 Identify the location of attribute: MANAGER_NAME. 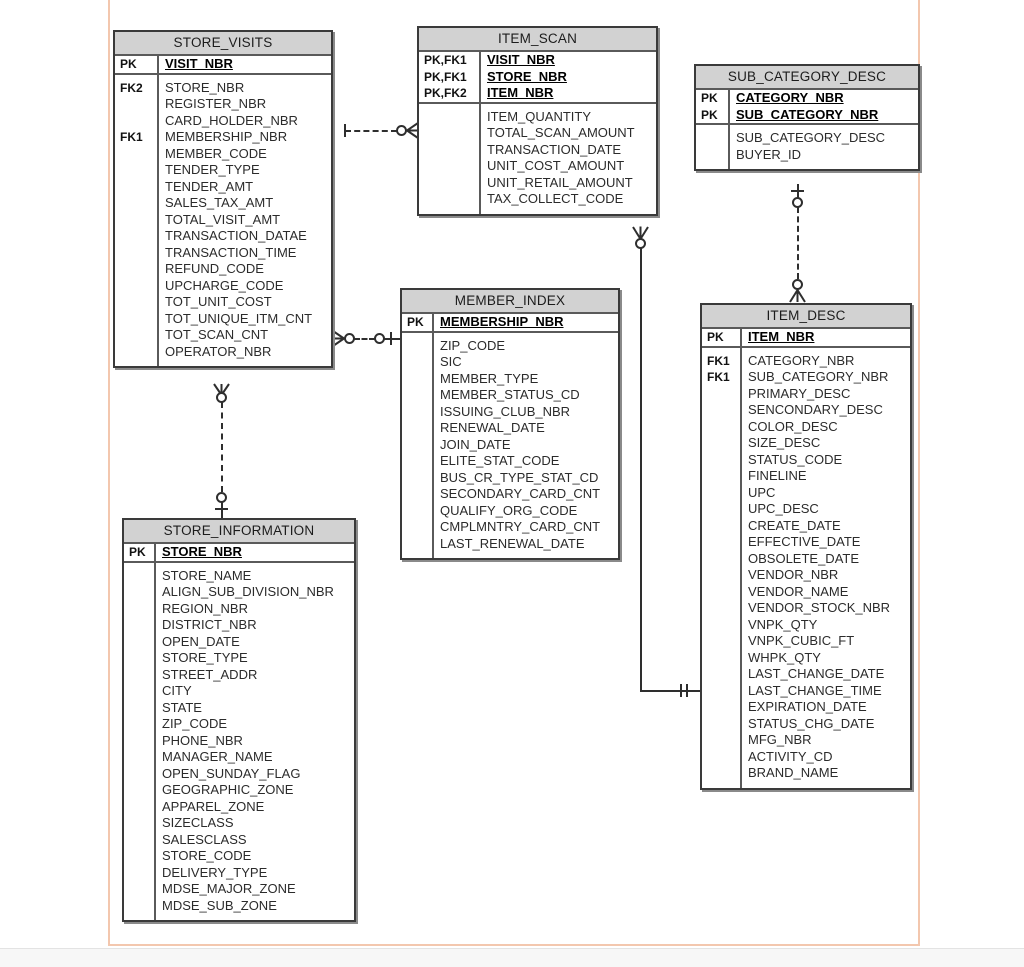
(217, 756).